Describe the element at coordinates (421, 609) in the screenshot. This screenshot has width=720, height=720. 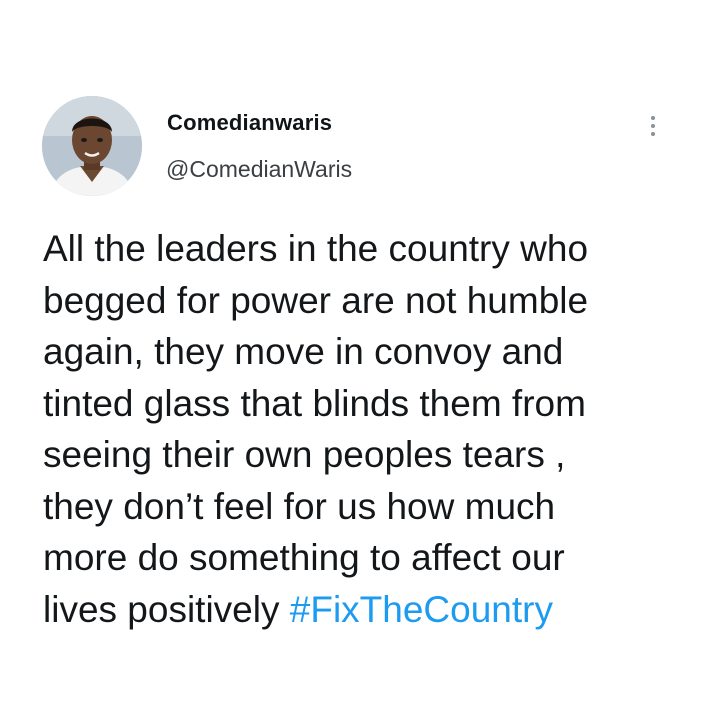
I see `hashtag-link: #FixTheCountry` at that location.